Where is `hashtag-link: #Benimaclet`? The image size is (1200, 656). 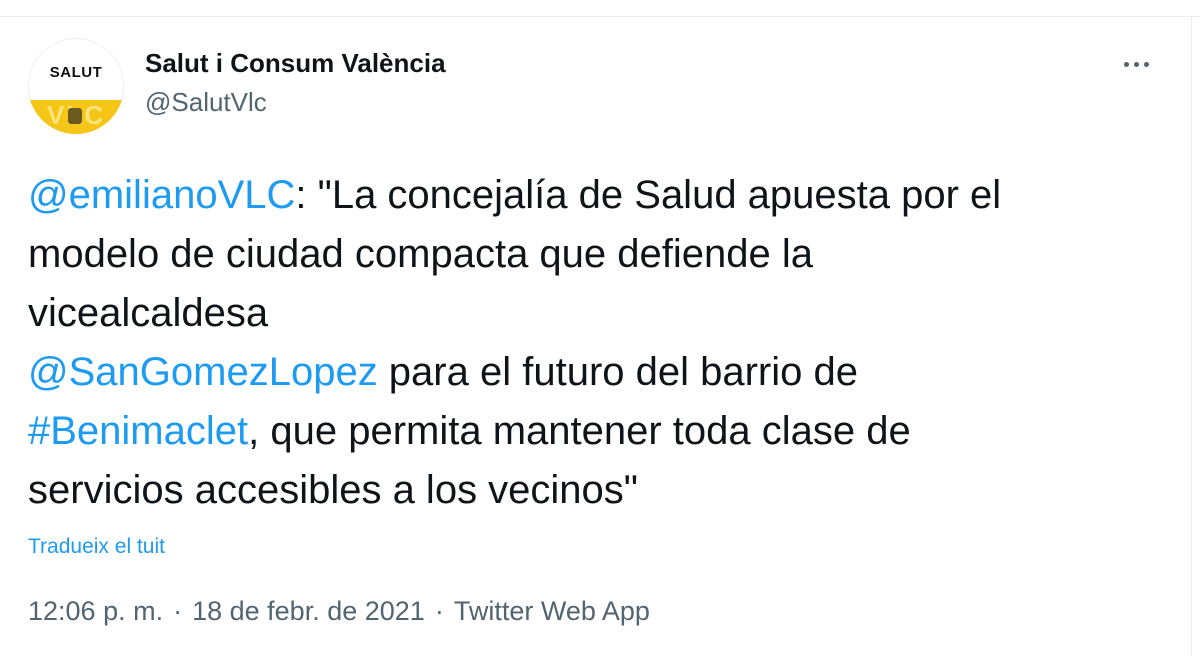 hashtag-link: #Benimaclet is located at coordinates (138, 431).